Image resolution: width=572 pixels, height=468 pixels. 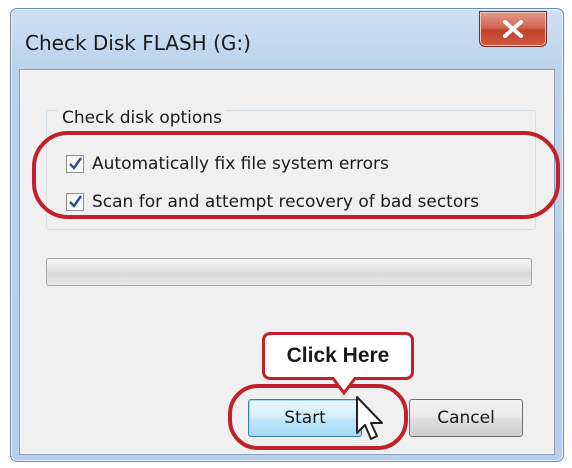 I want to click on title-bar: Check Disk FLASH (G:), so click(x=287, y=39).